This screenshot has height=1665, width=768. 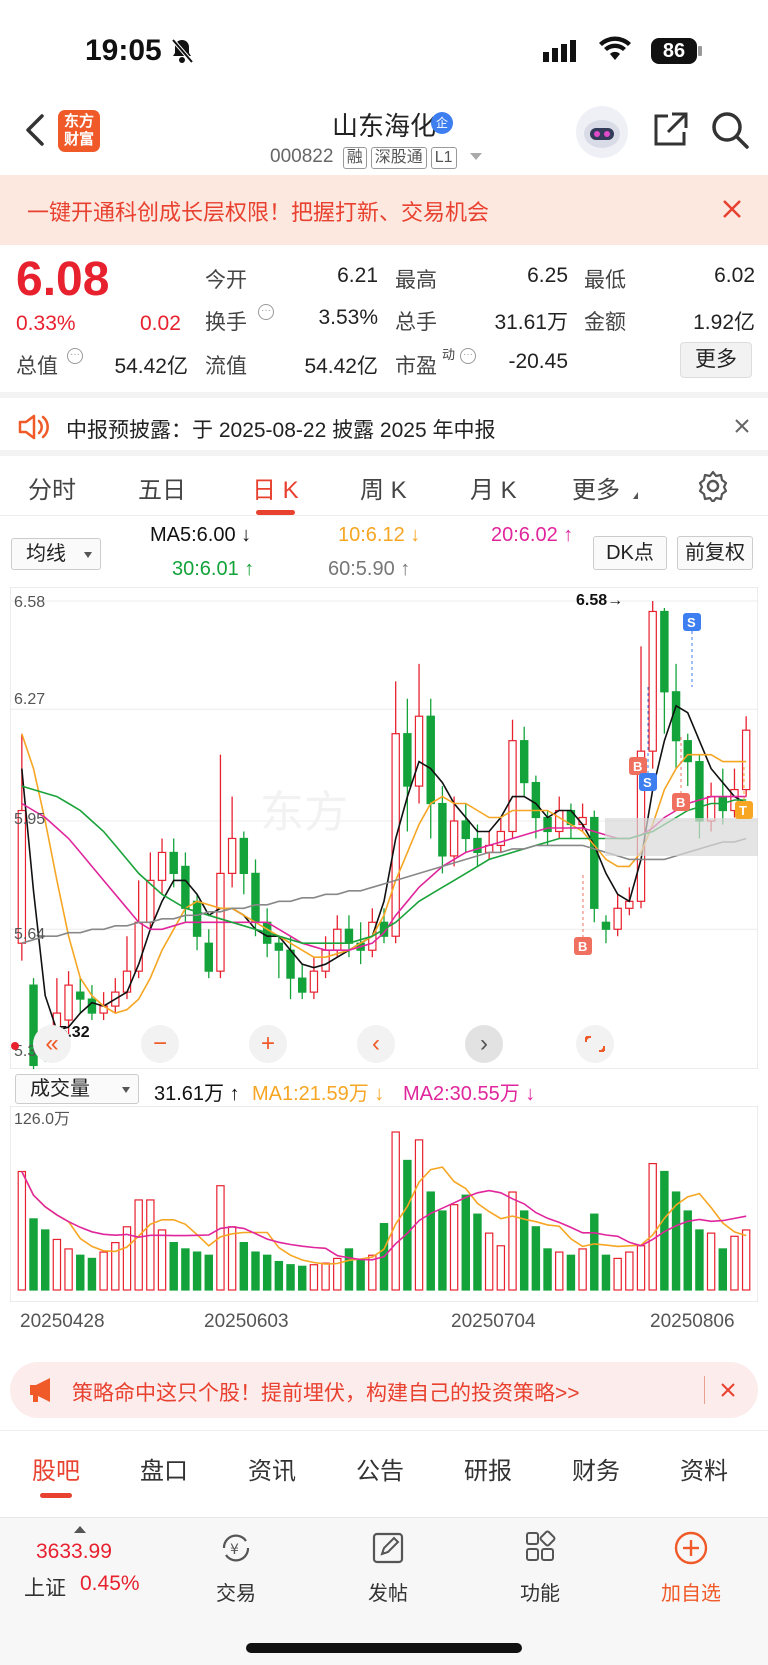 What do you see at coordinates (674, 51) in the screenshot?
I see `battery-level: 86` at bounding box center [674, 51].